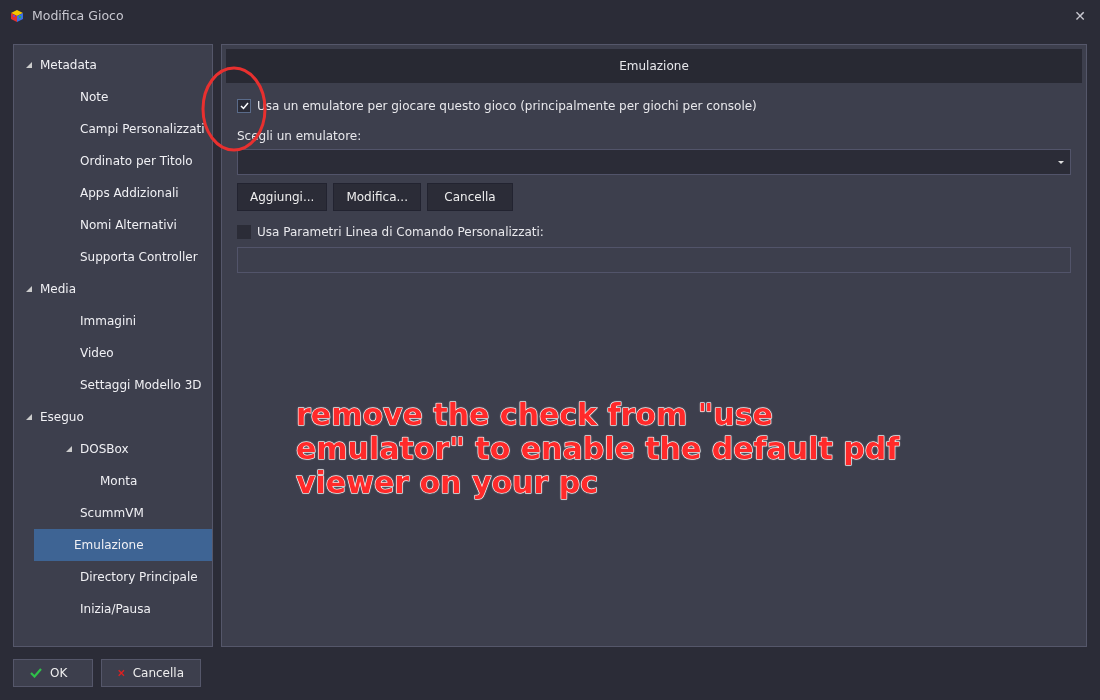 The width and height of the screenshot is (1100, 700). I want to click on tree-item: Apps Addizionali, so click(123, 193).